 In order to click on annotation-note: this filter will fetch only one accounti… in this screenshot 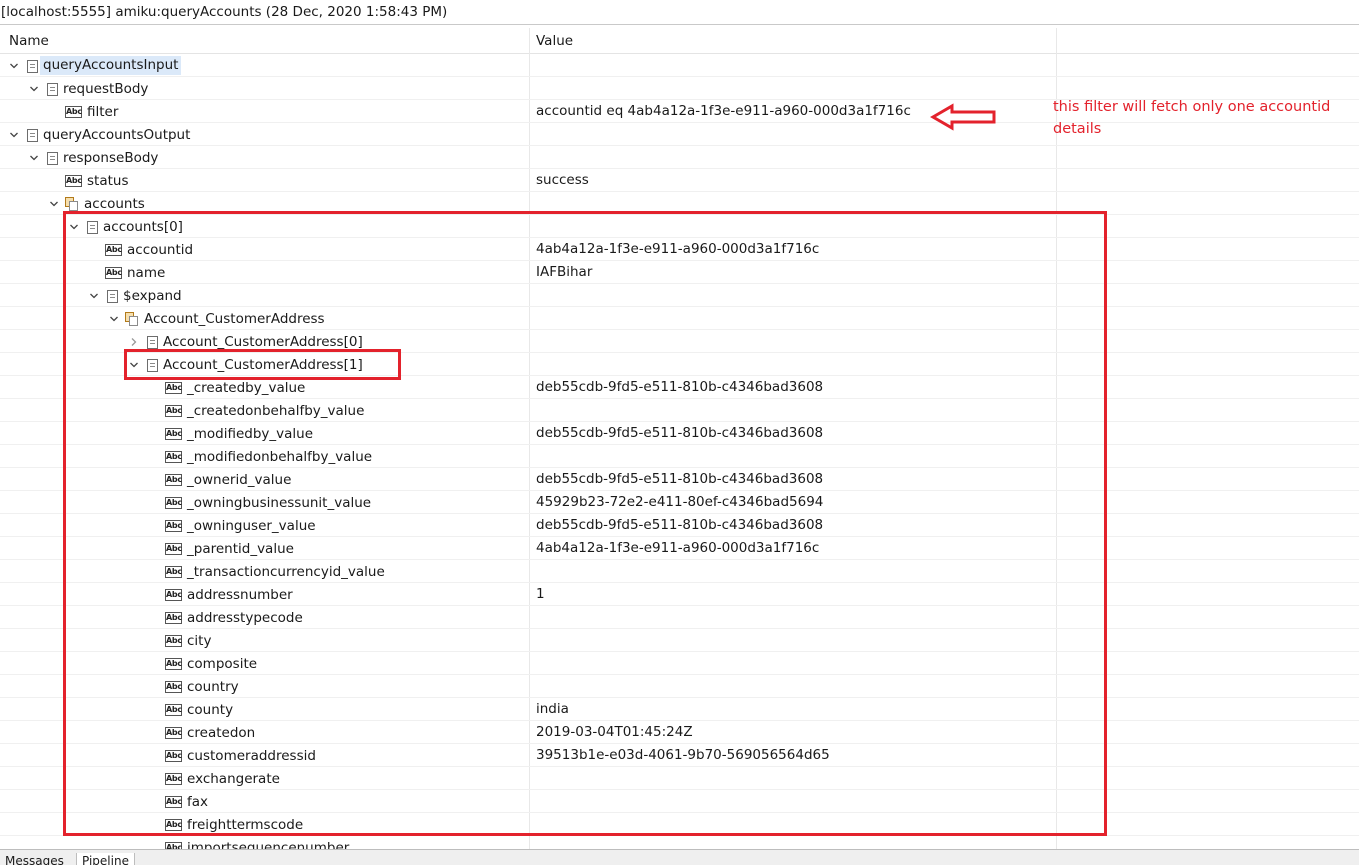, I will do `click(1192, 118)`.